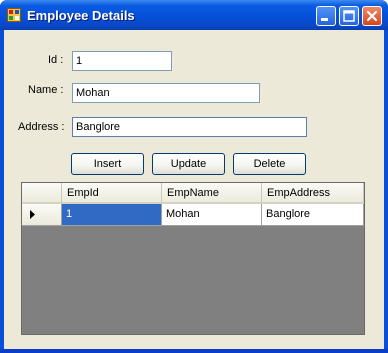 This screenshot has width=388, height=353. I want to click on app-form-icon, so click(14, 15).